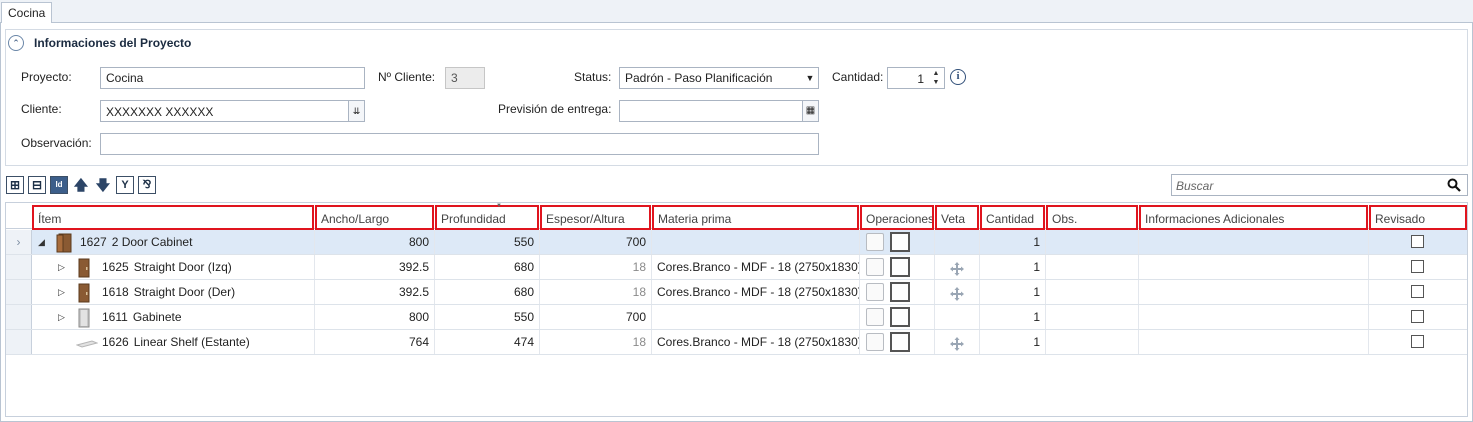 The width and height of the screenshot is (1473, 422). Describe the element at coordinates (173, 292) in the screenshot. I see `cell-item: ▷ 1618 Straight Door (Der)` at that location.